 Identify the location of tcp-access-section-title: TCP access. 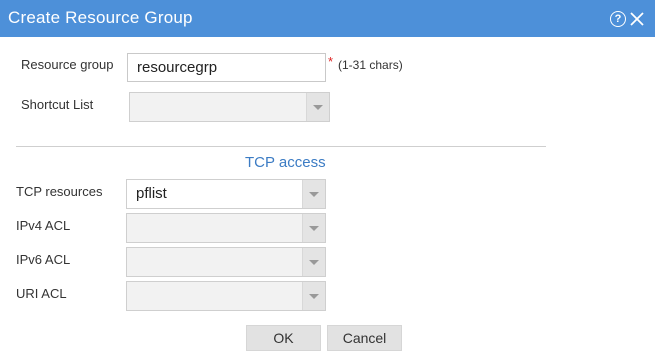
(285, 162).